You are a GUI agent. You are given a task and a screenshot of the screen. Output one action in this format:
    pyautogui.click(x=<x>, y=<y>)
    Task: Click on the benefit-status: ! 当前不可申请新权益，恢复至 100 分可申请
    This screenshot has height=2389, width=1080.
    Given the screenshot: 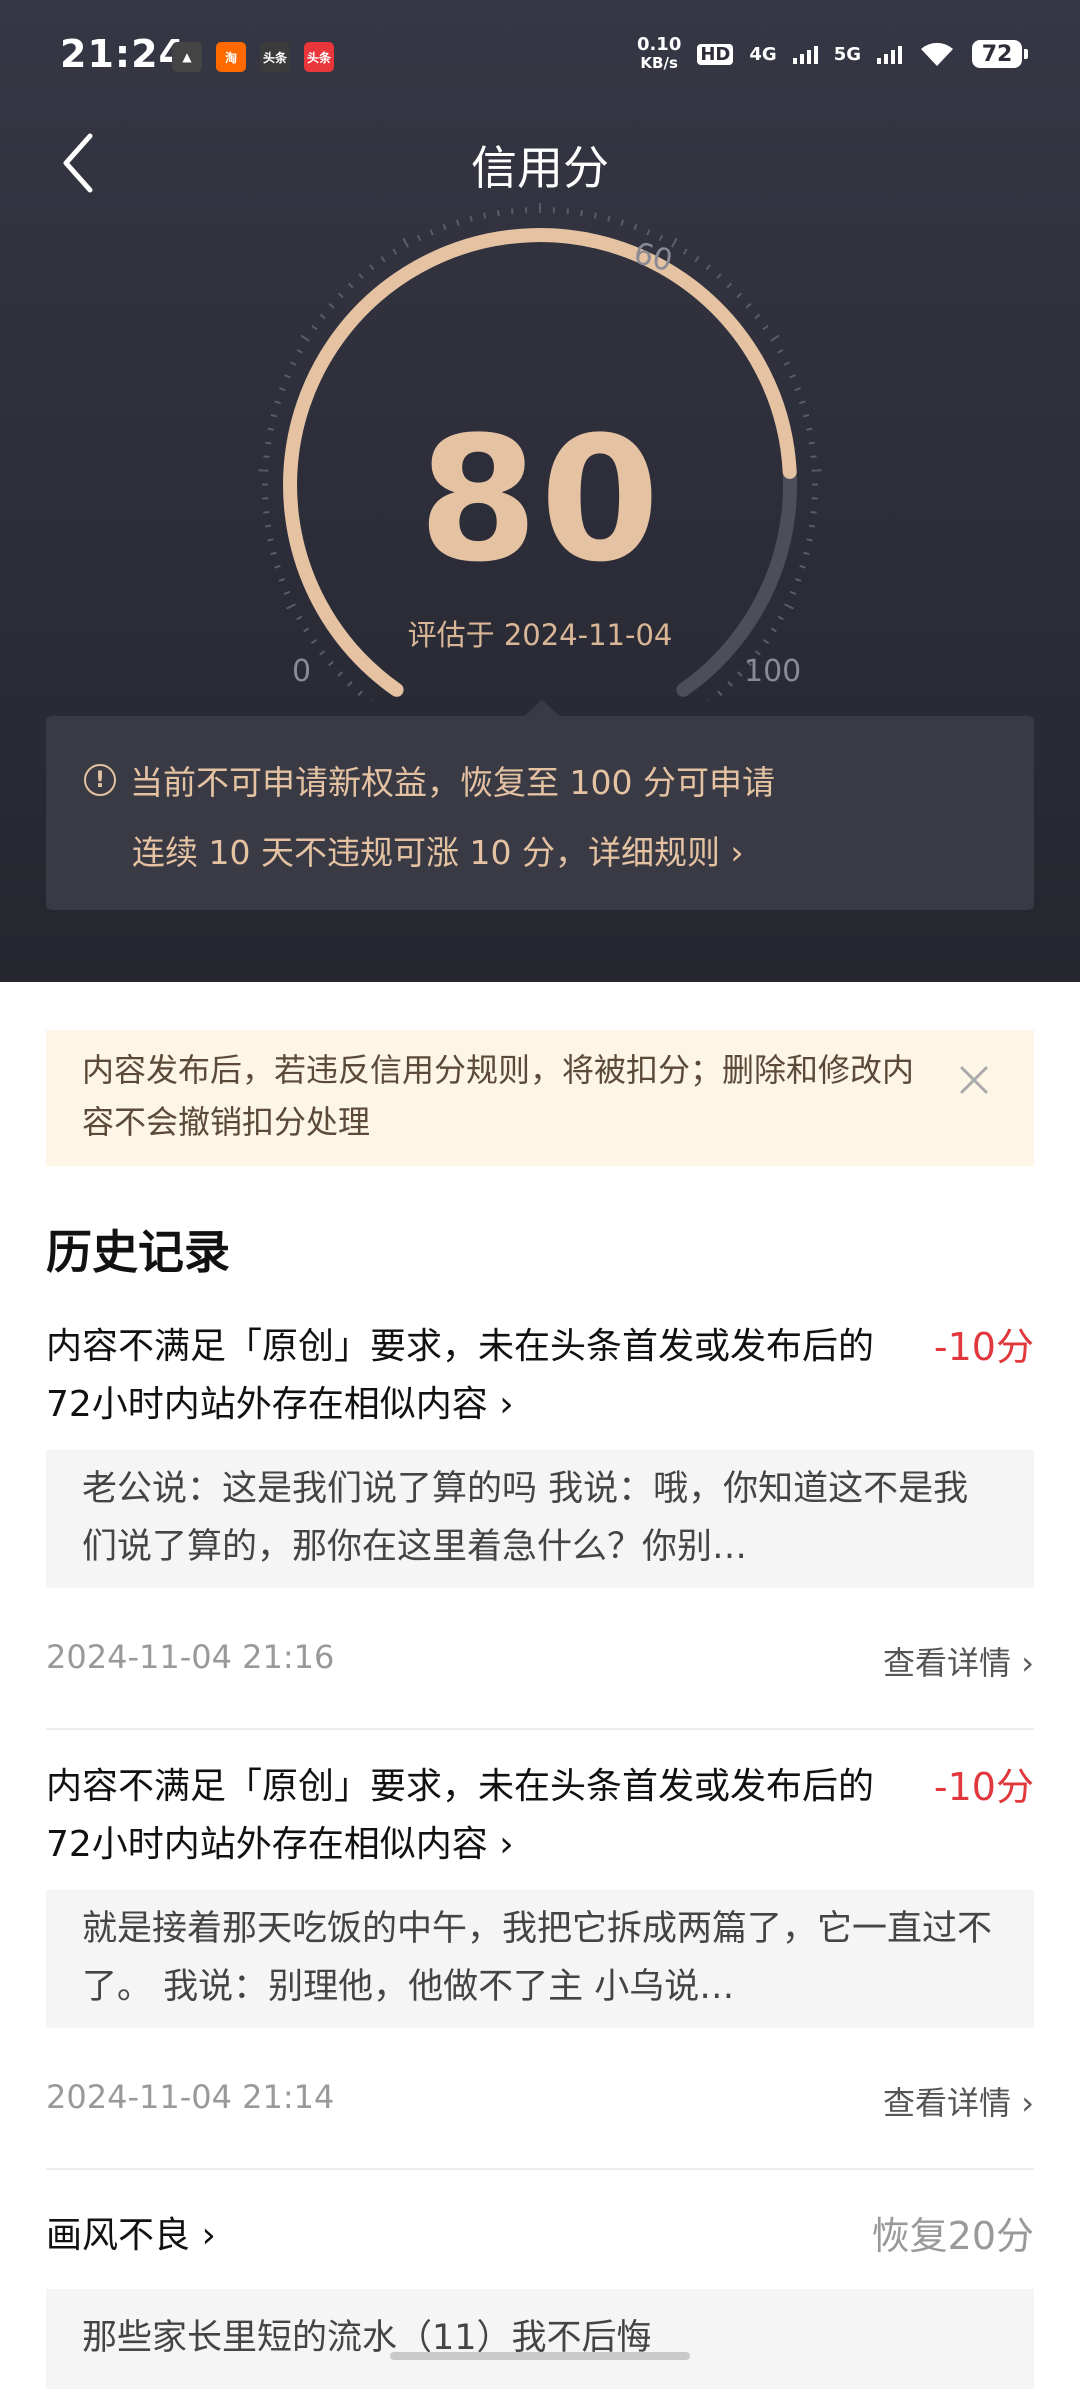 What is the action you would take?
    pyautogui.click(x=429, y=780)
    